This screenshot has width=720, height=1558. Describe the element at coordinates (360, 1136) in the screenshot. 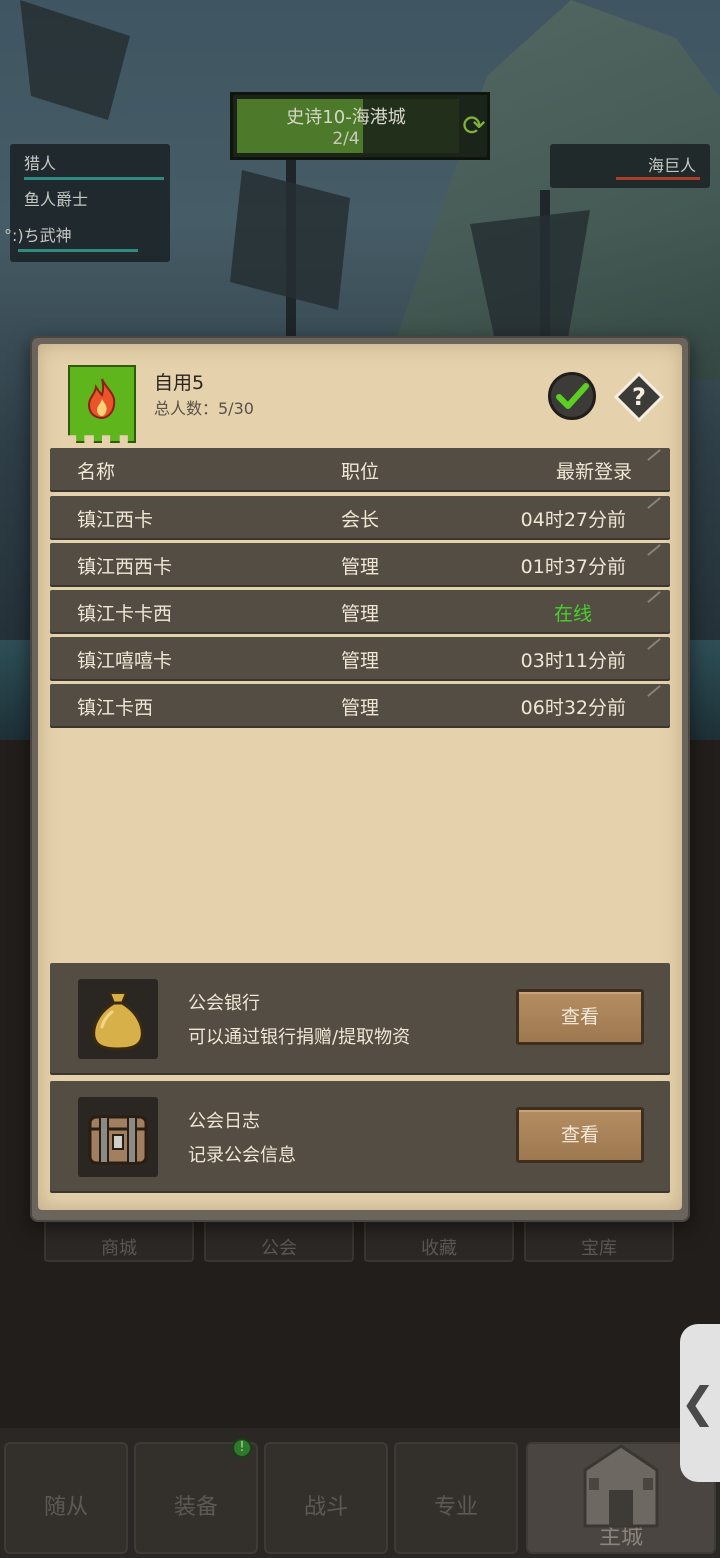

I see `guild-log-card: 公会日志 记录公会信息 查看` at that location.